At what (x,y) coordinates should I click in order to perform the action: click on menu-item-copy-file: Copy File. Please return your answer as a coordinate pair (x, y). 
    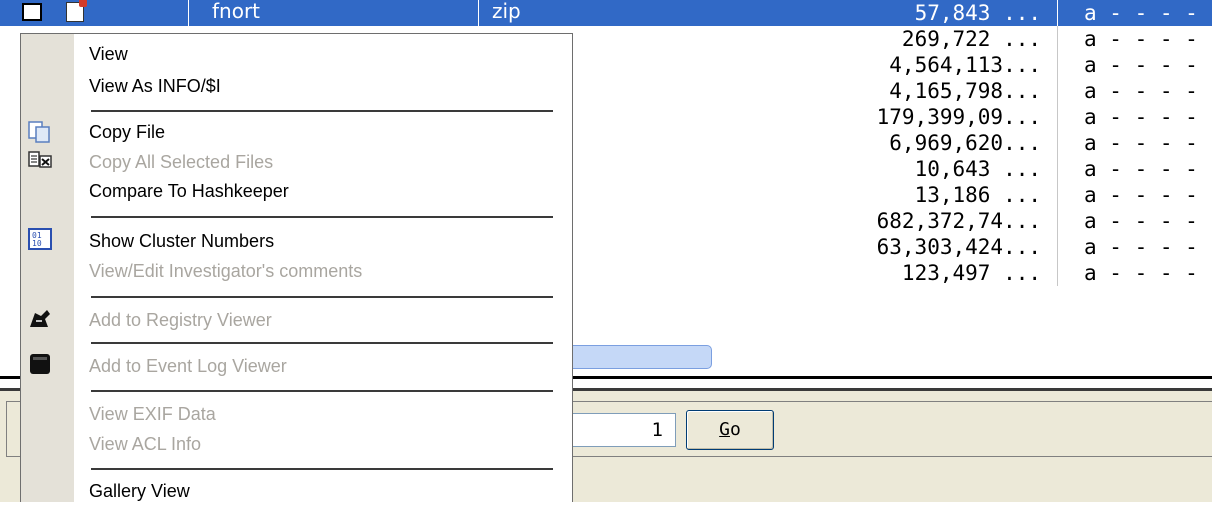
    Looking at the image, I should click on (127, 132).